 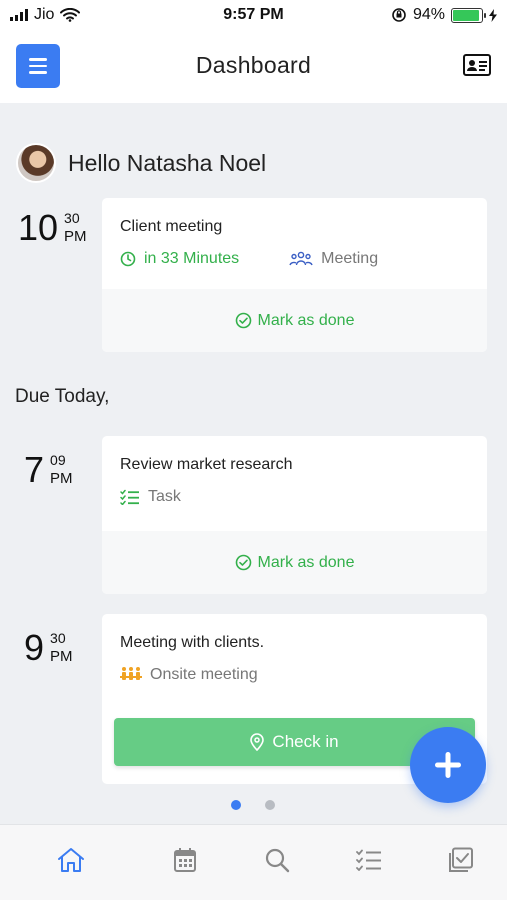 I want to click on tab-search, so click(x=277, y=860).